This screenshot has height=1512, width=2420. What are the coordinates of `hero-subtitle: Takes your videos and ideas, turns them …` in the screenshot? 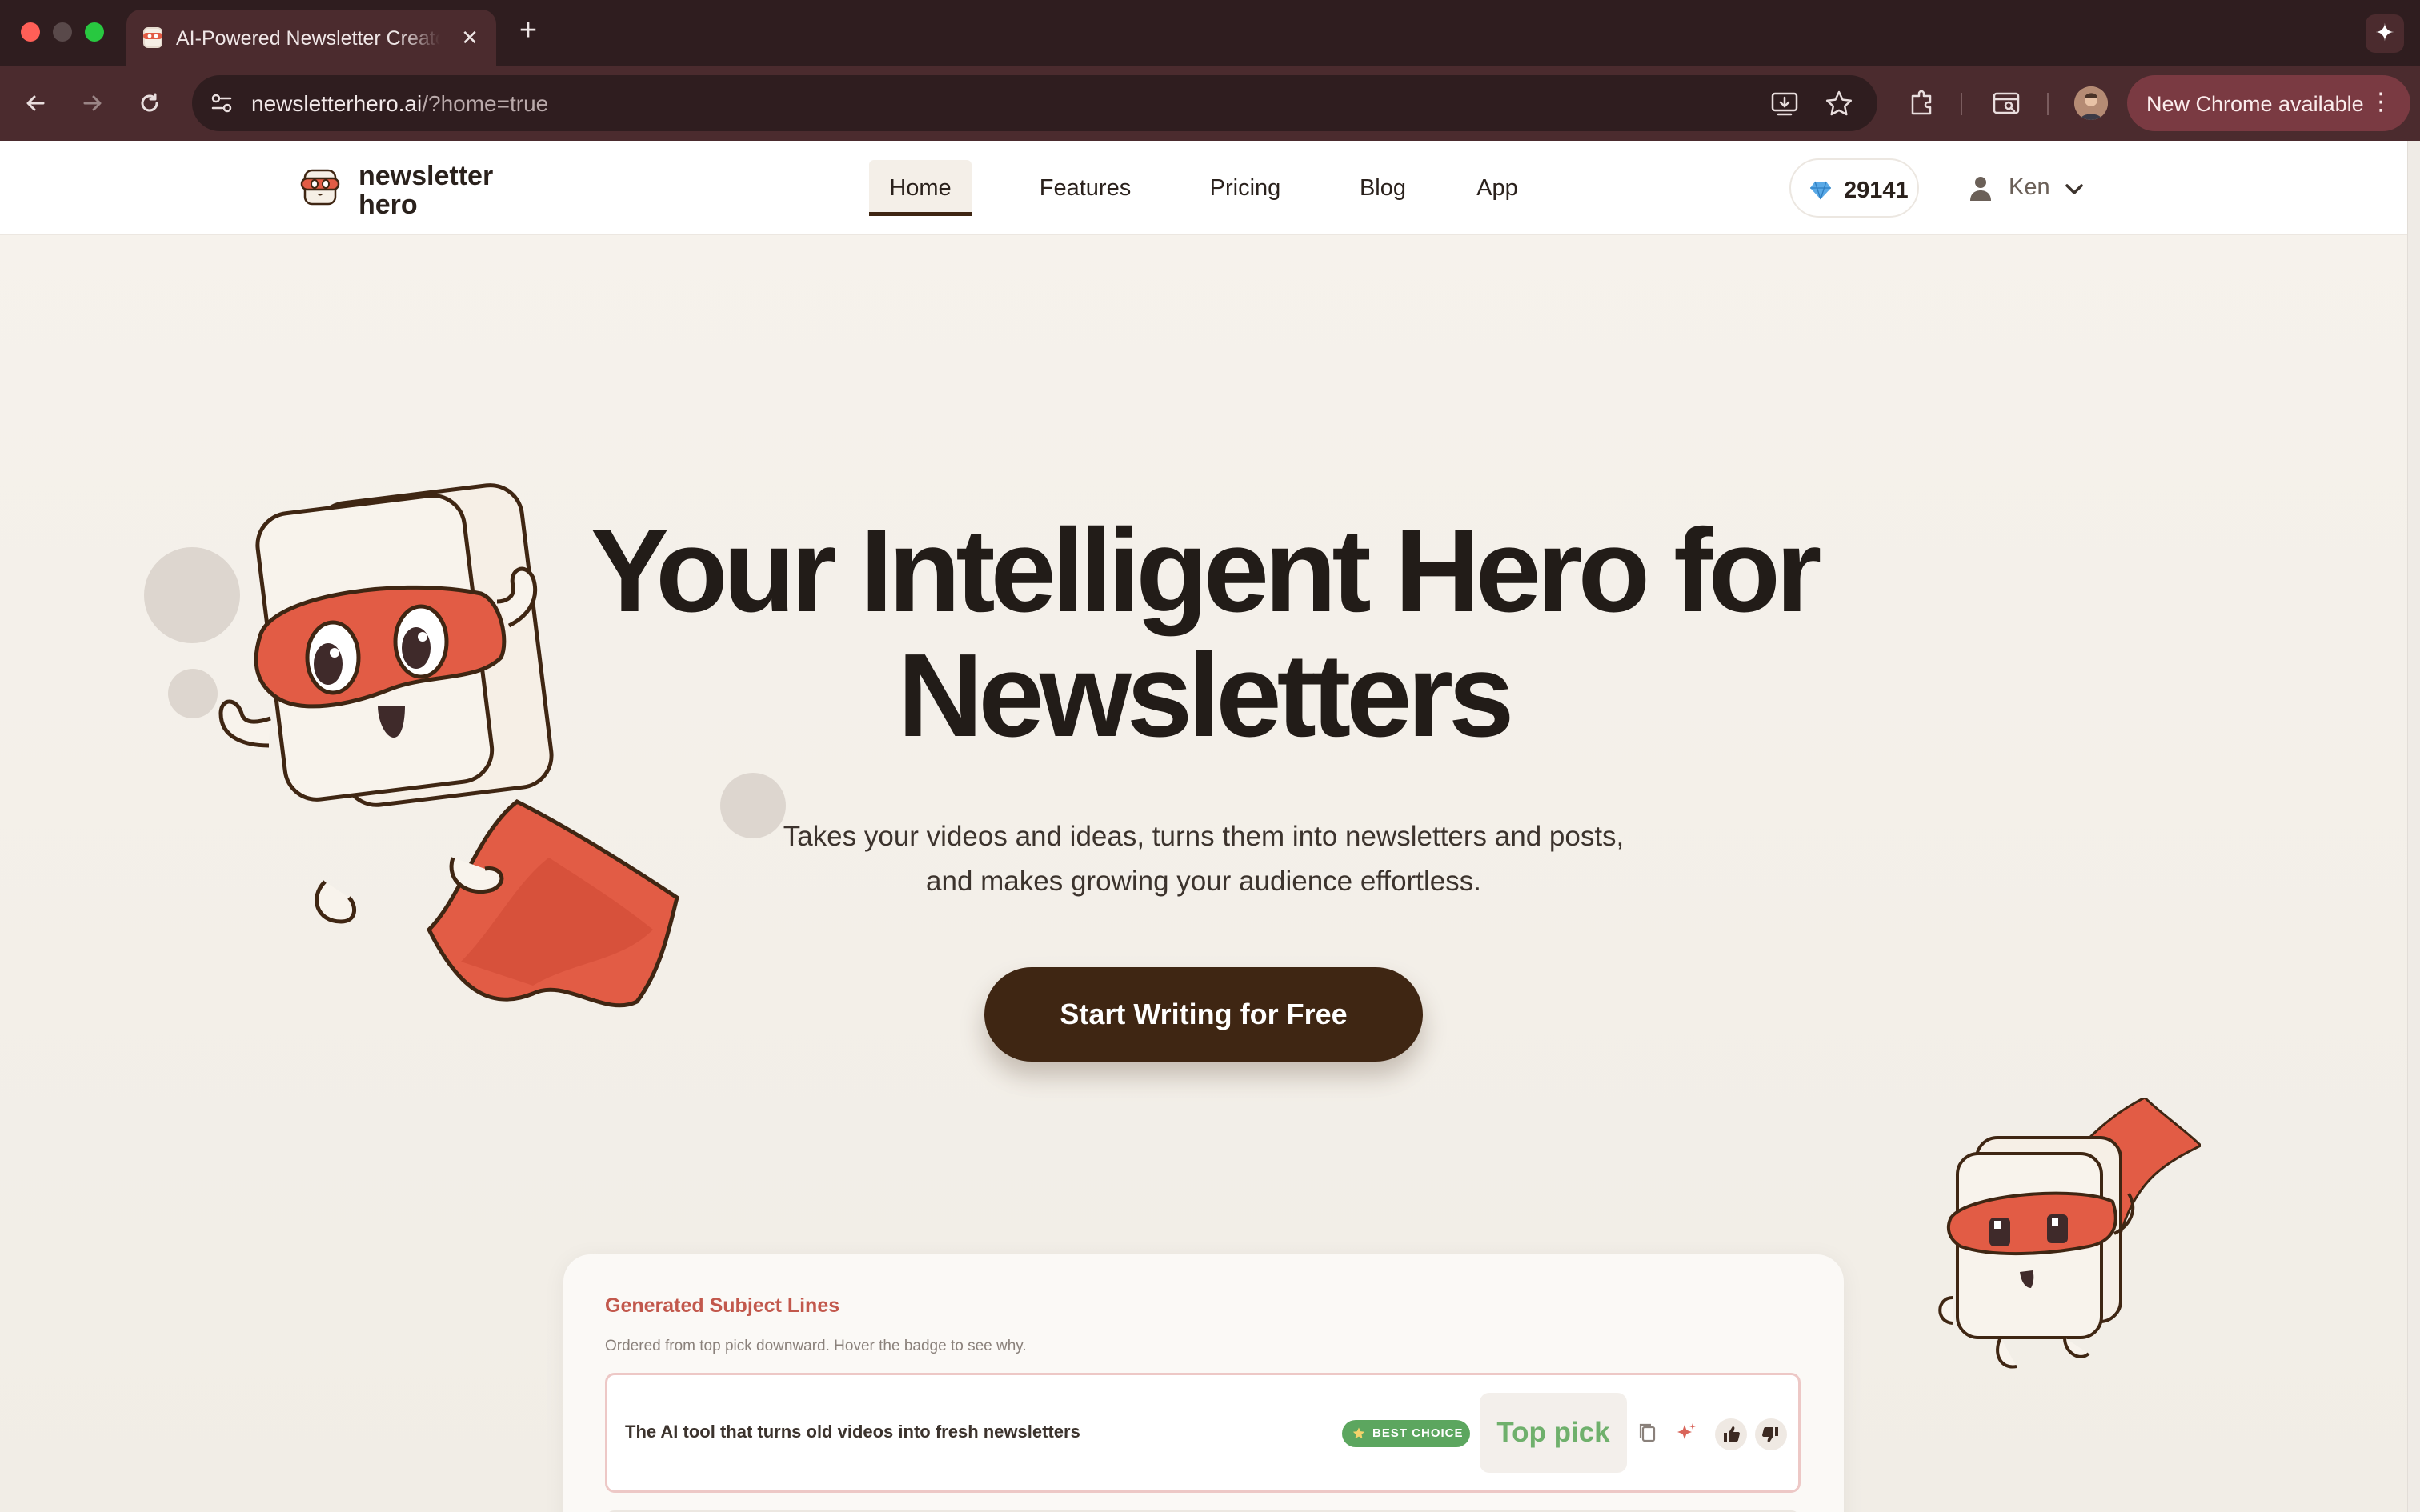 It's located at (1203, 859).